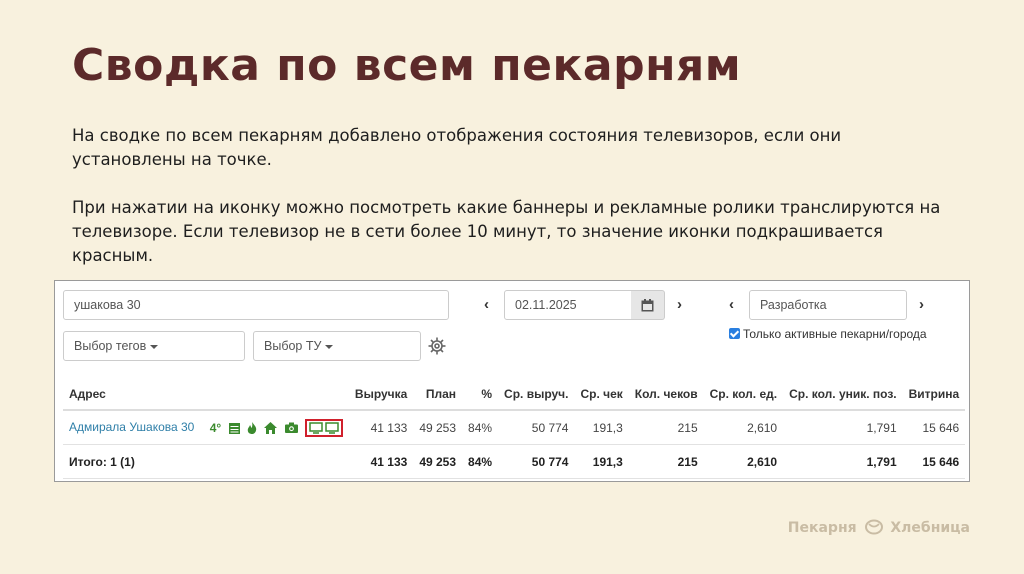 The height and width of the screenshot is (574, 1024). Describe the element at coordinates (480, 461) in the screenshot. I see `total-percent-cell: 84%` at that location.